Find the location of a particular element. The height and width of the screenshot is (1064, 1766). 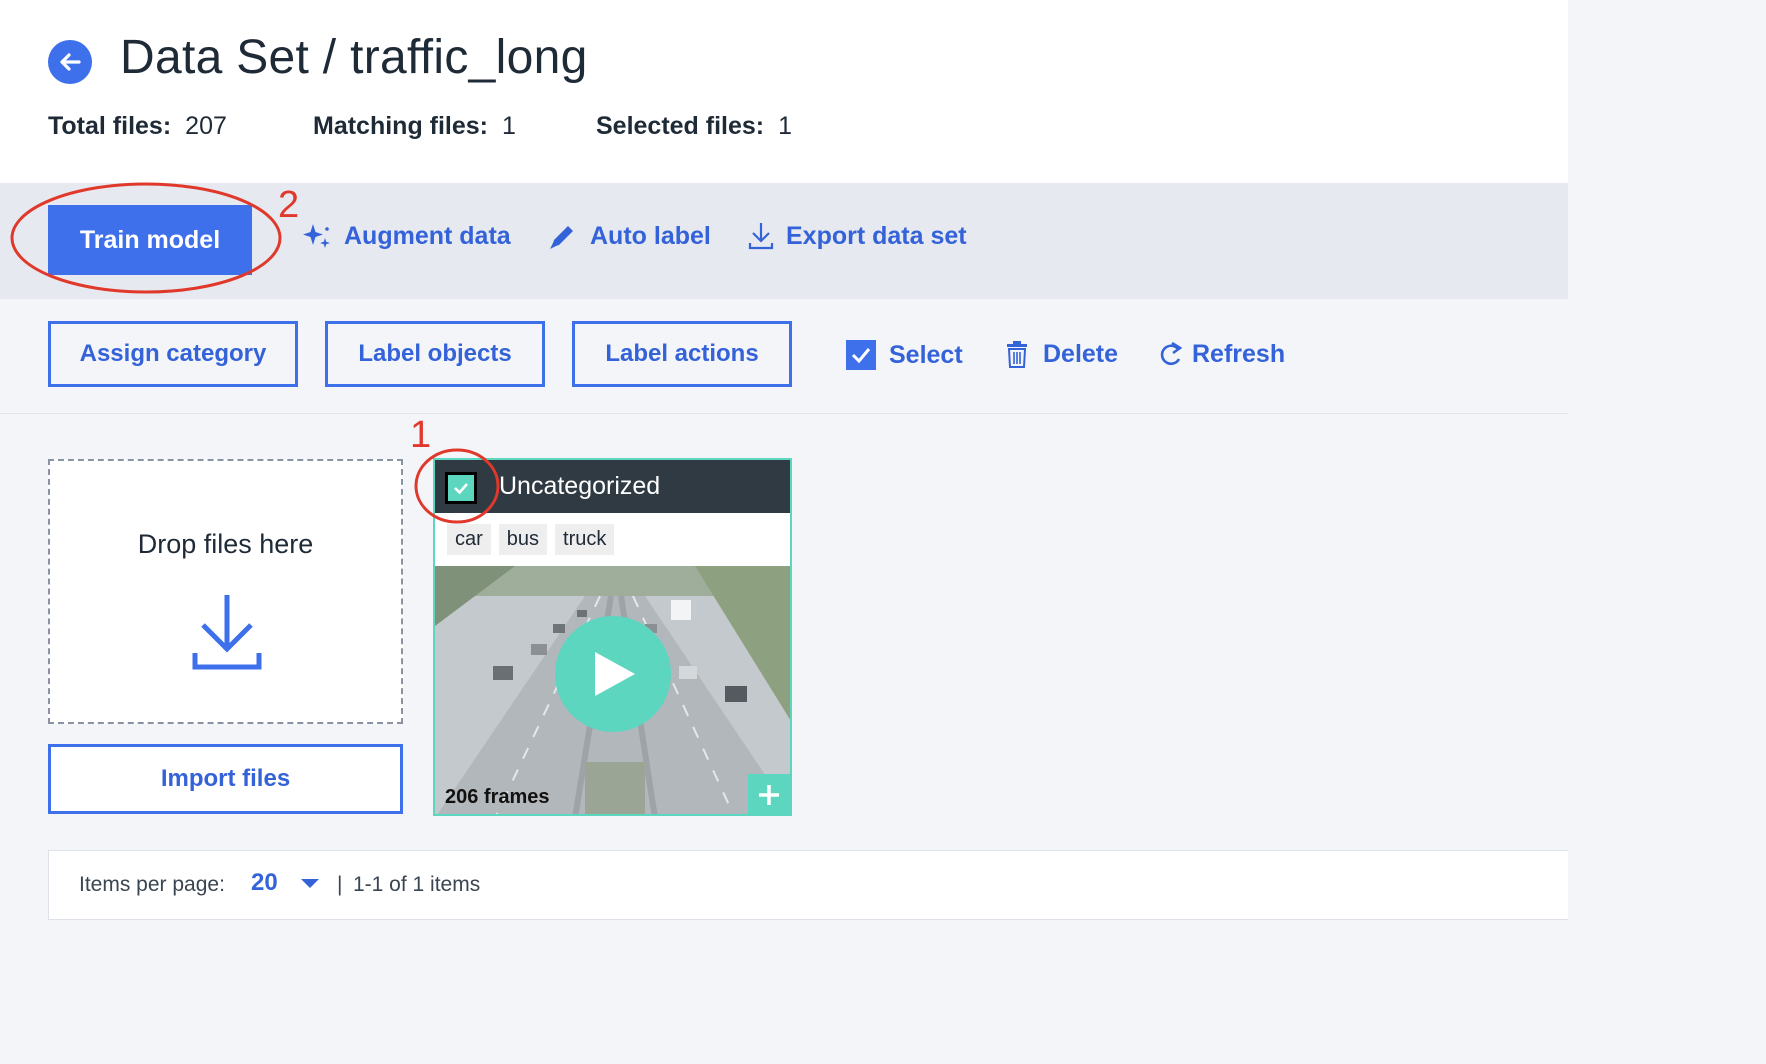

tag-bus: bus is located at coordinates (523, 539).